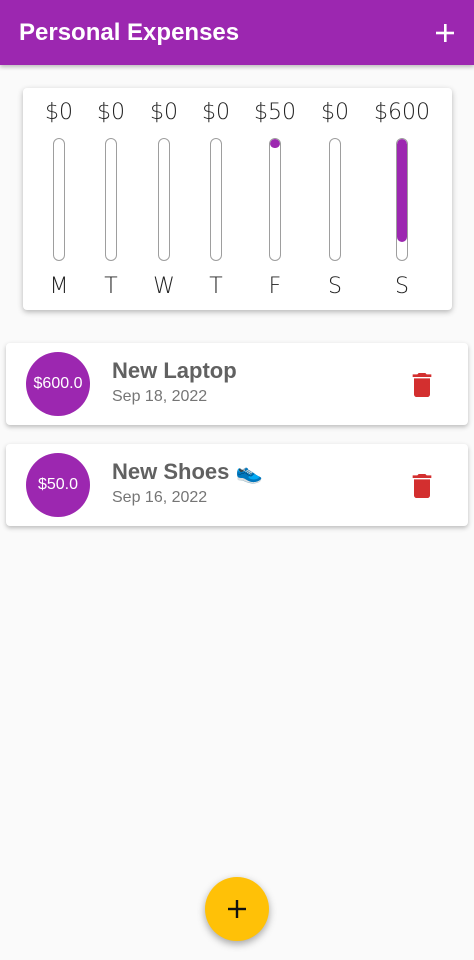  Describe the element at coordinates (58, 485) in the screenshot. I see `amount-avatar: $50.0` at that location.